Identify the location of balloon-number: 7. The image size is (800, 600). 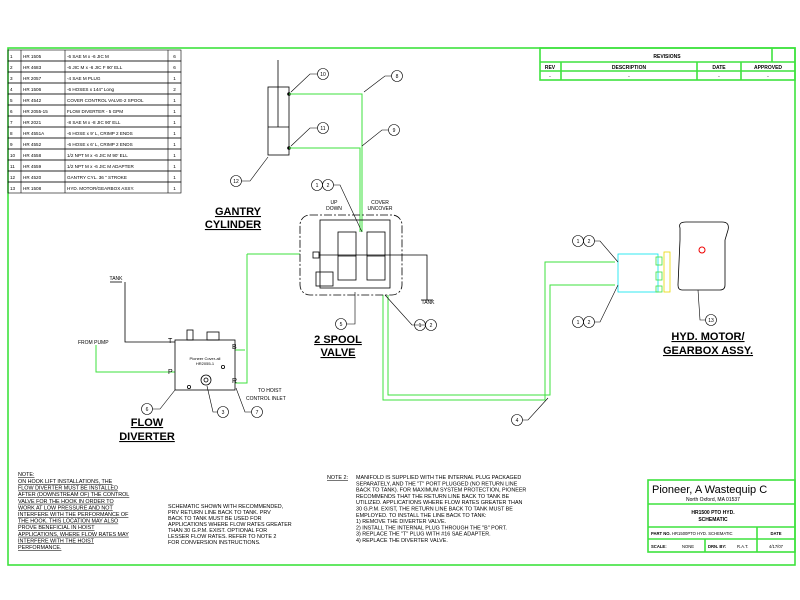
(257, 413).